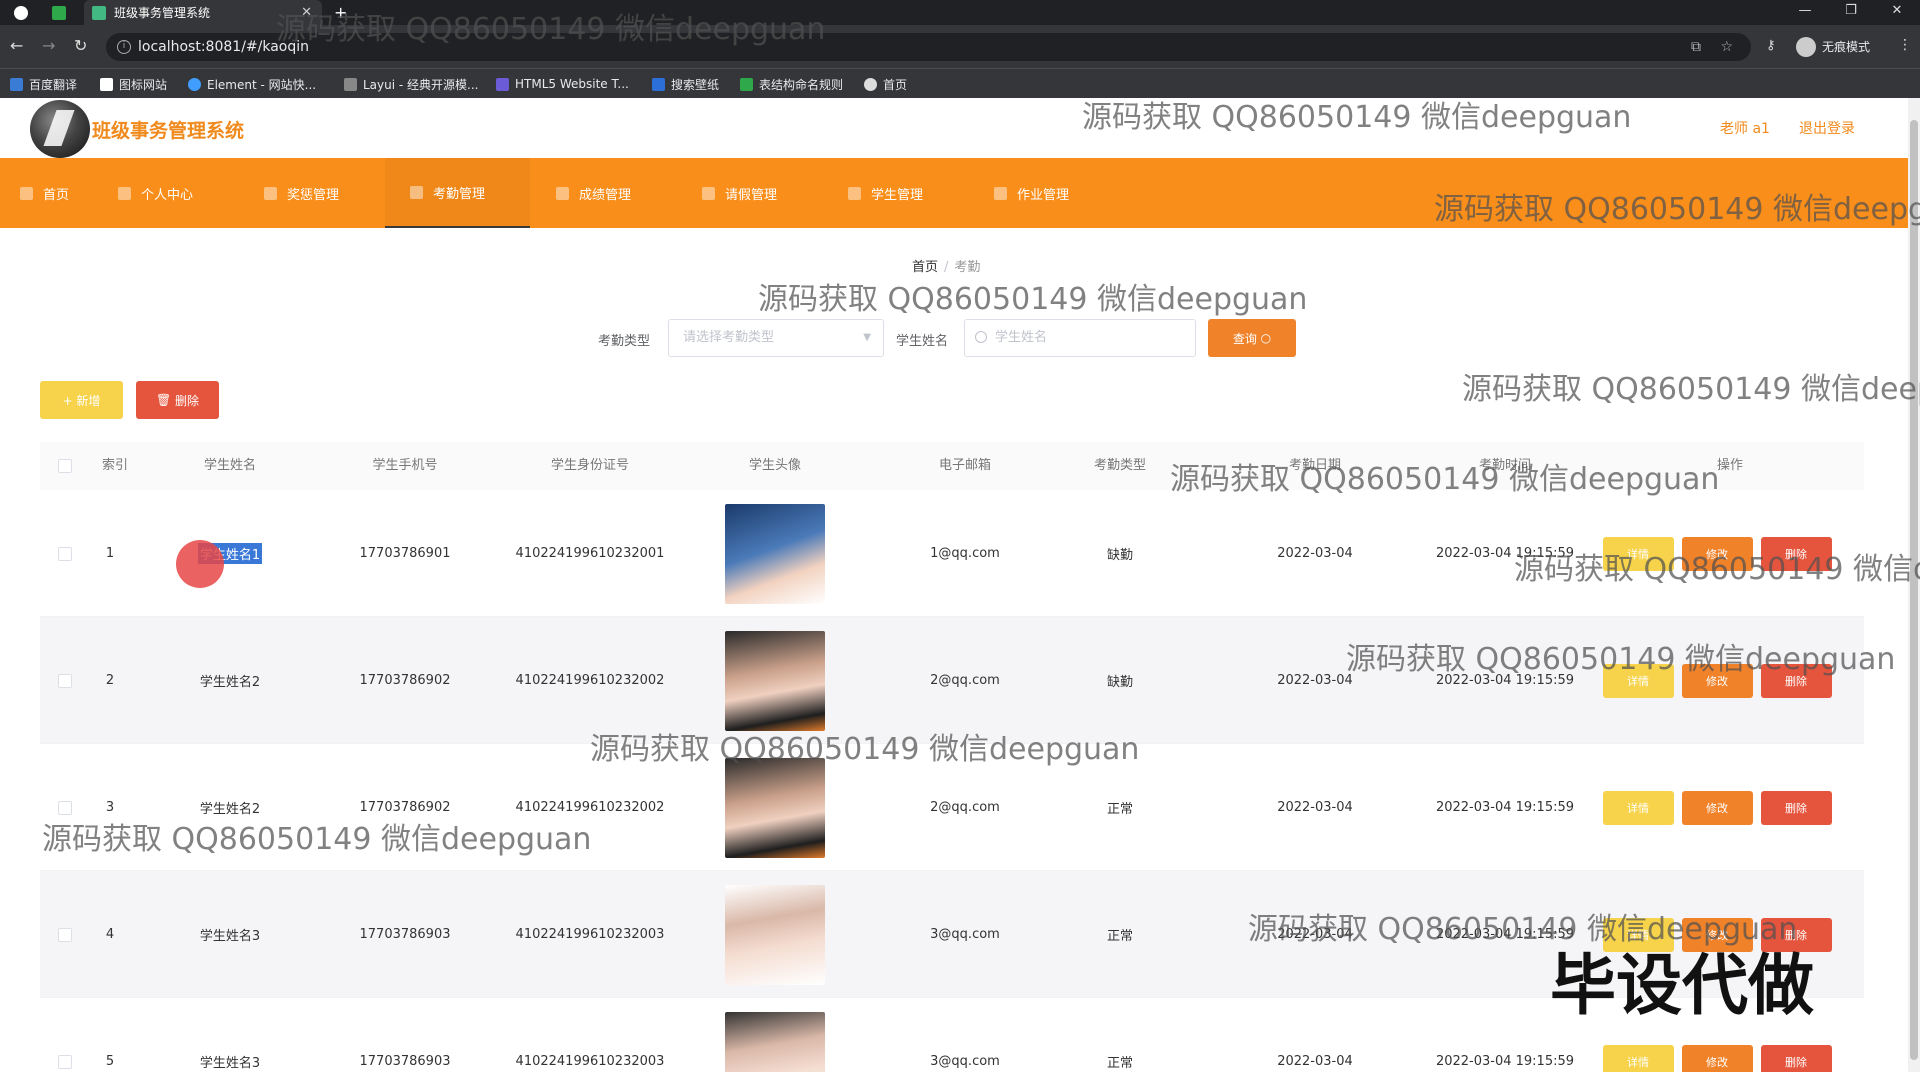 This screenshot has height=1072, width=1920. Describe the element at coordinates (954, 193) in the screenshot. I see `main-nav: 首页 个人中心 奖惩管理 考勤管理 成绩管理 请假管理 学生管理 作业管理` at that location.